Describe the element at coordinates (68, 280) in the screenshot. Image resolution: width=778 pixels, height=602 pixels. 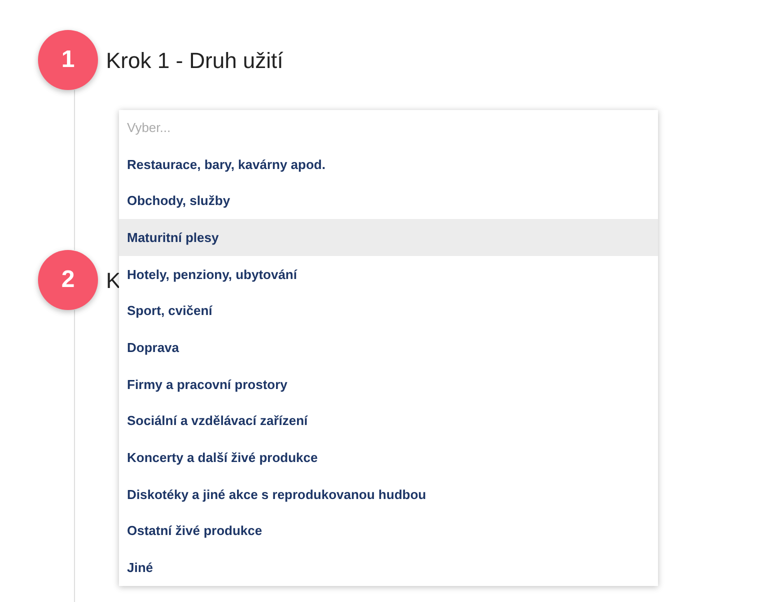
I see `step-number: 2` at that location.